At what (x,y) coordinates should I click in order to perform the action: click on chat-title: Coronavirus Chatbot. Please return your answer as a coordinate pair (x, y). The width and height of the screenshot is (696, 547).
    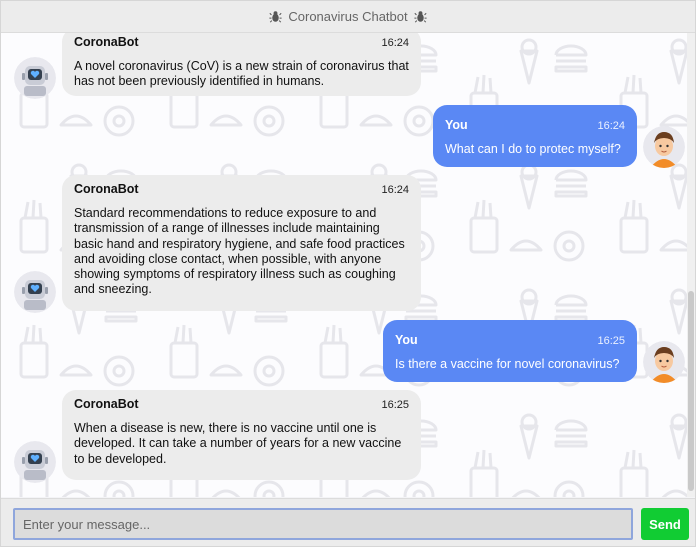
    Looking at the image, I should click on (348, 16).